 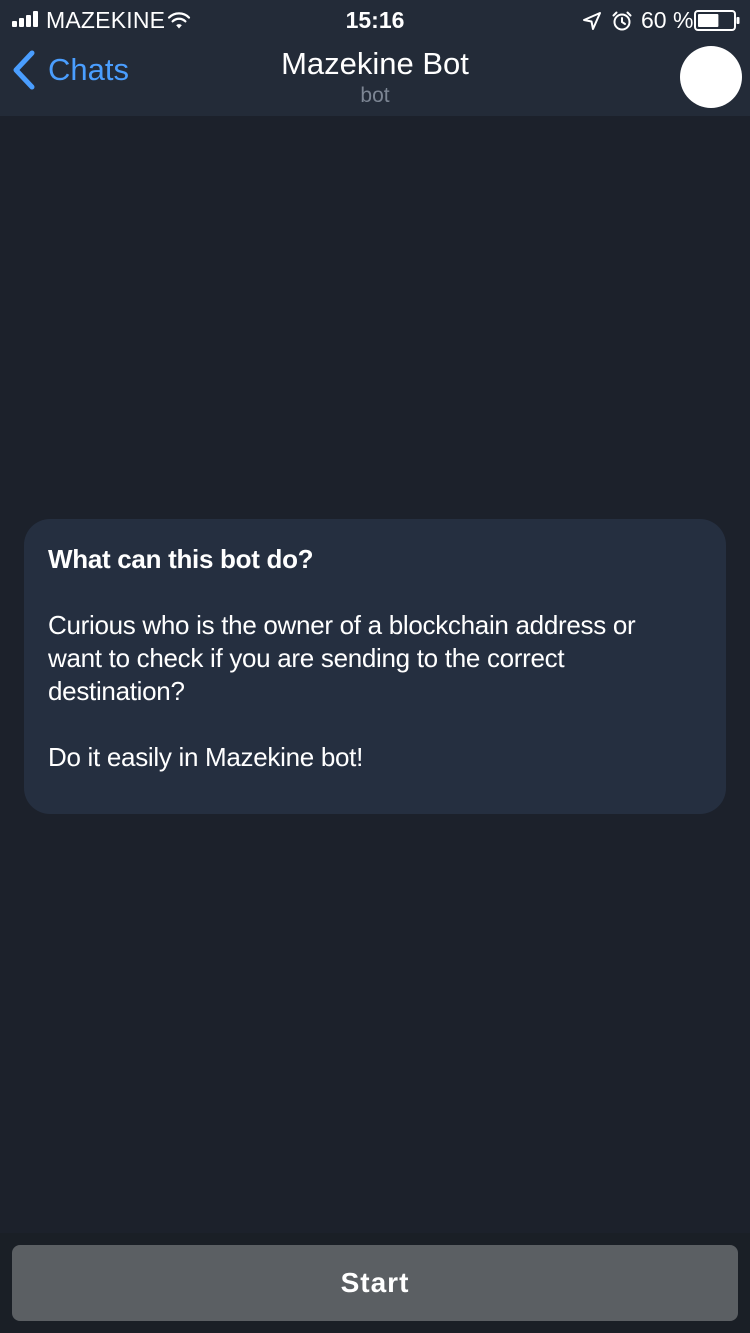 I want to click on status-bar: MAZEKINE 15:16 60 %, so click(x=375, y=20).